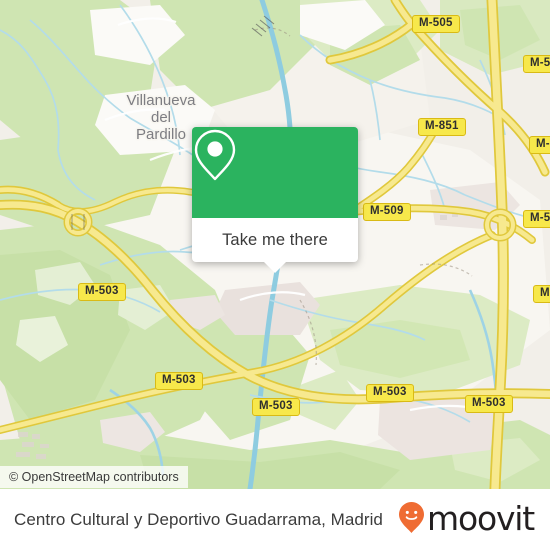 Image resolution: width=550 pixels, height=550 pixels. Describe the element at coordinates (94, 477) in the screenshot. I see `osm-attribution: © OpenStreetMap contributors` at that location.